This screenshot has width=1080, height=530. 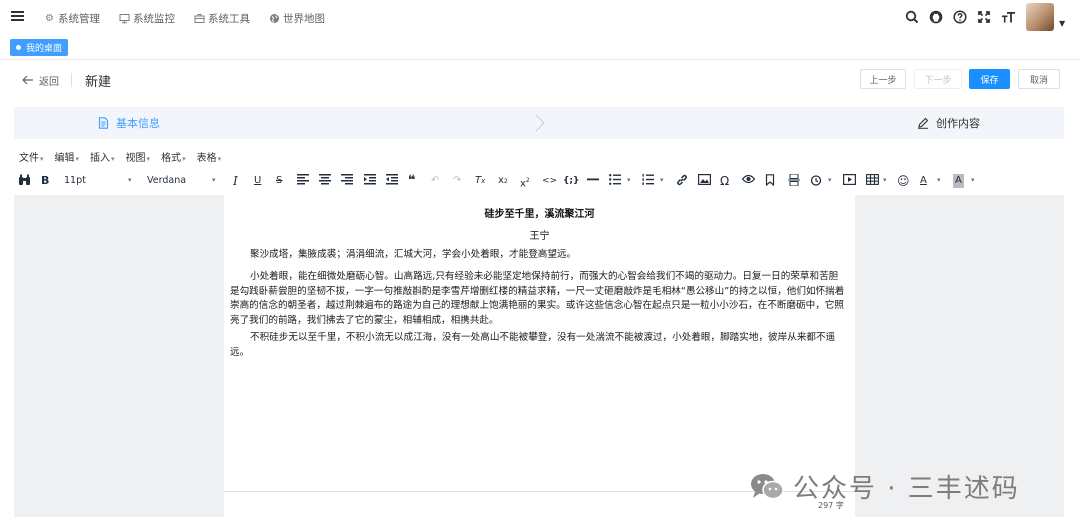 I want to click on menu-item-label: 系统管理, so click(x=79, y=19).